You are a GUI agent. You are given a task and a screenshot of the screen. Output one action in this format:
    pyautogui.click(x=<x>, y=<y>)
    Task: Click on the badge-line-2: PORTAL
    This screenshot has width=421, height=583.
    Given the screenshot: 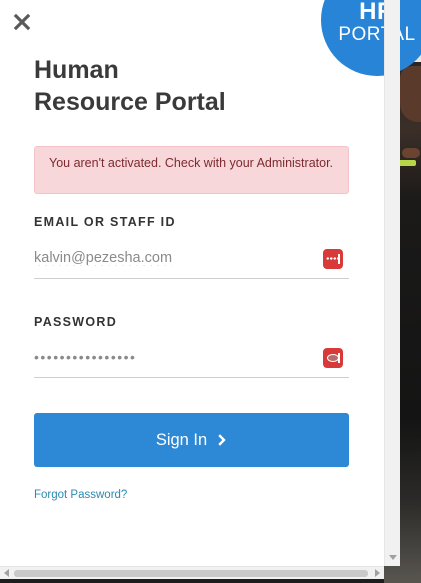 What is the action you would take?
    pyautogui.click(x=377, y=34)
    